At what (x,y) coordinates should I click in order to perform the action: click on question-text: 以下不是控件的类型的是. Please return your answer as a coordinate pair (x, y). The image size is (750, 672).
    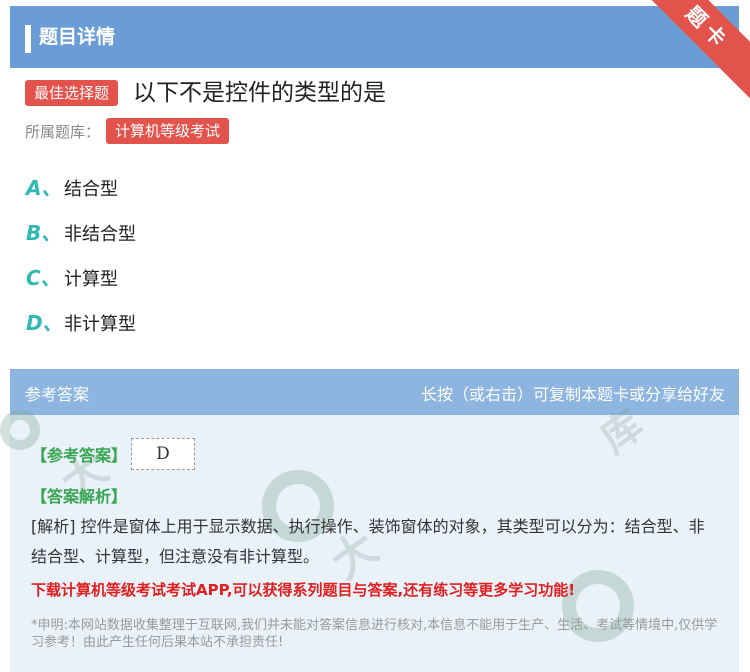
    Looking at the image, I should click on (259, 93).